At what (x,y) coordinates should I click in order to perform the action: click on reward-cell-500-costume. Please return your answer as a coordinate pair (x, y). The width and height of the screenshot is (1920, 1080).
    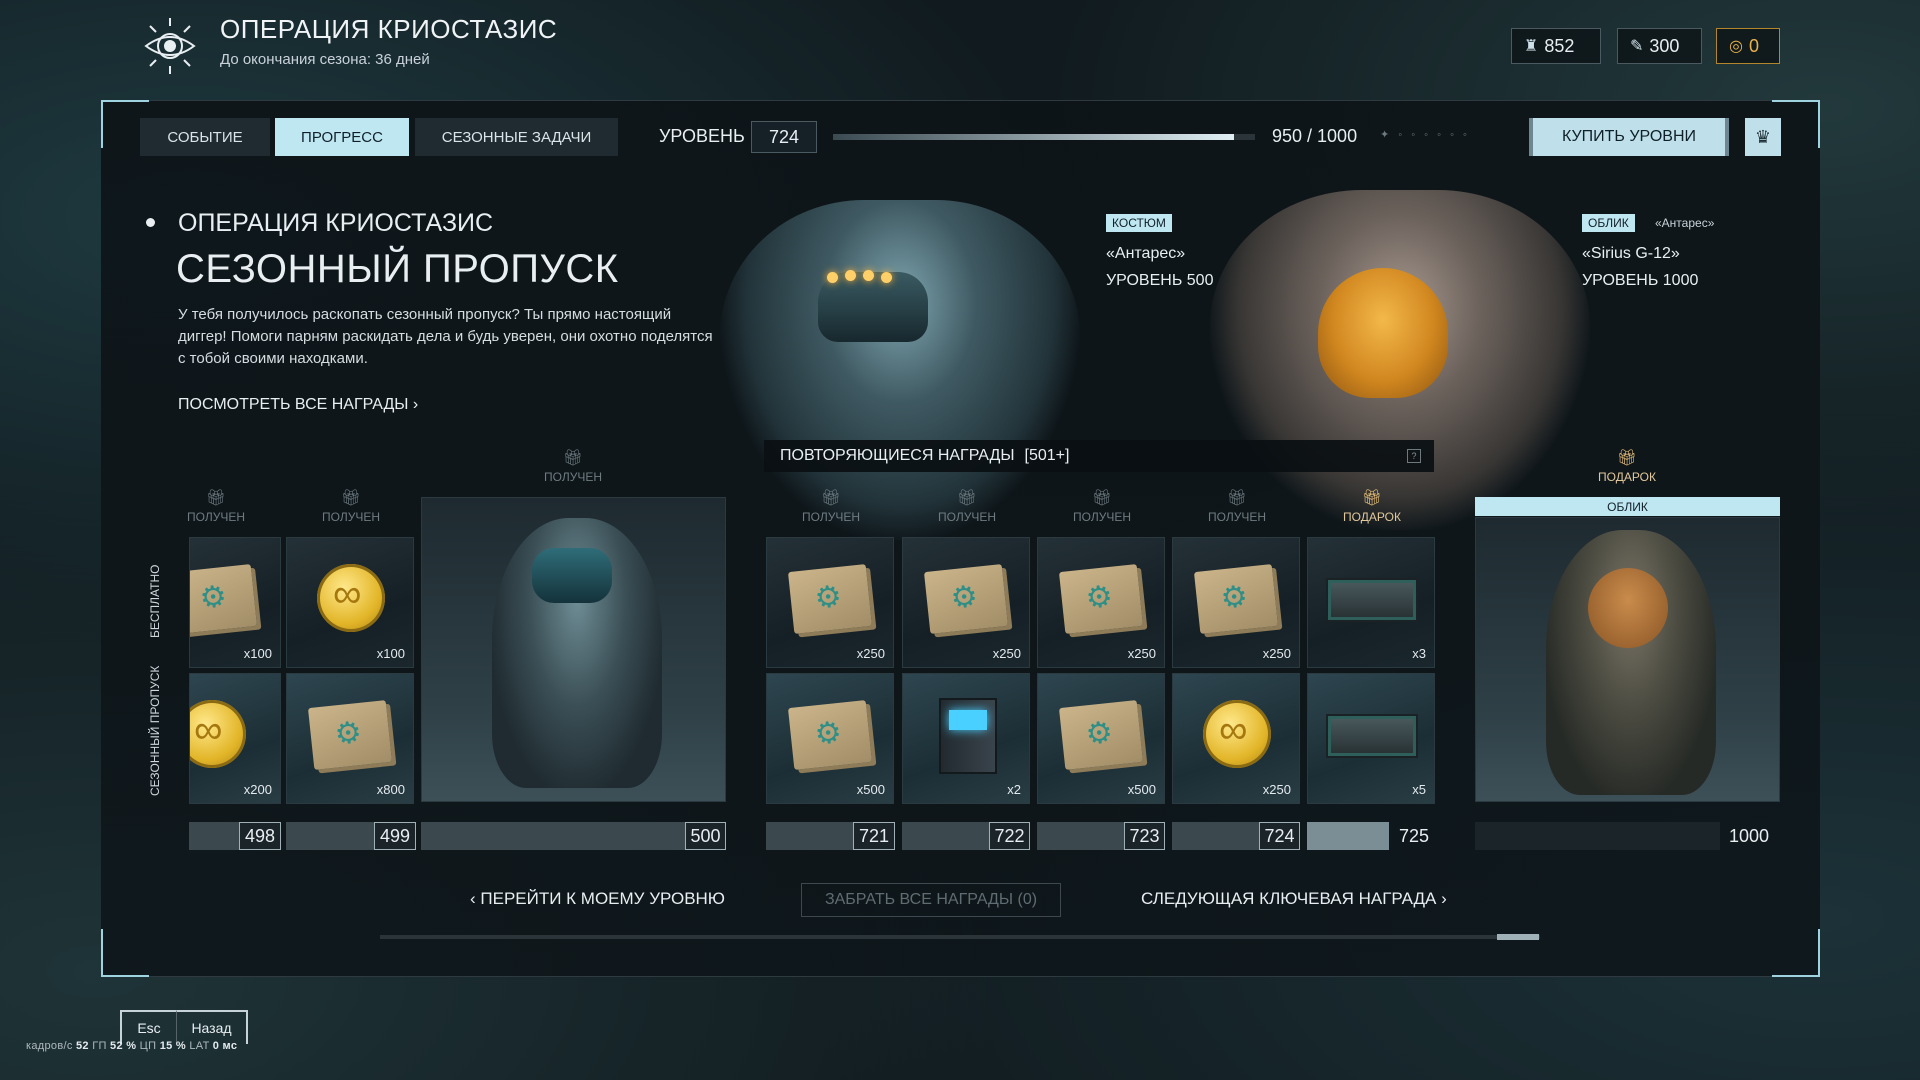
    Looking at the image, I should click on (573, 649).